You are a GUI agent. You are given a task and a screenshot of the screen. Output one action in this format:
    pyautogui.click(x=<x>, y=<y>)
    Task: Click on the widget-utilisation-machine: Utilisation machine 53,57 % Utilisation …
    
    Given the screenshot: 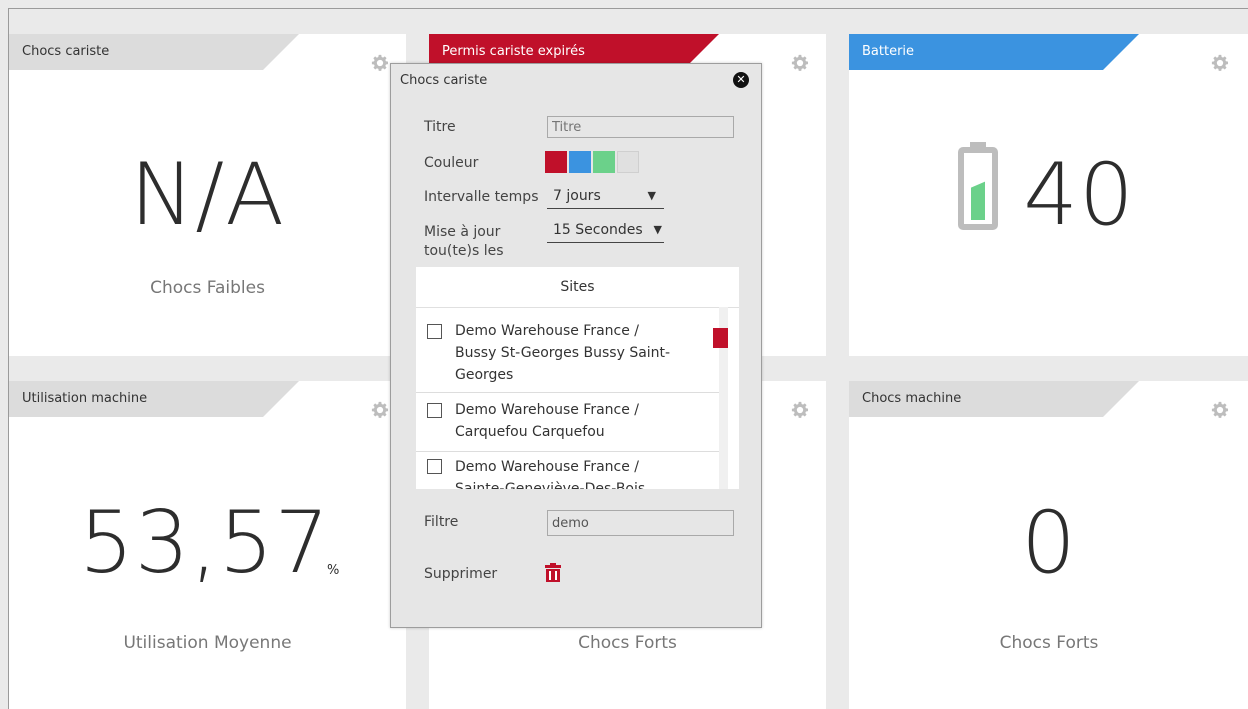 What is the action you would take?
    pyautogui.click(x=207, y=545)
    